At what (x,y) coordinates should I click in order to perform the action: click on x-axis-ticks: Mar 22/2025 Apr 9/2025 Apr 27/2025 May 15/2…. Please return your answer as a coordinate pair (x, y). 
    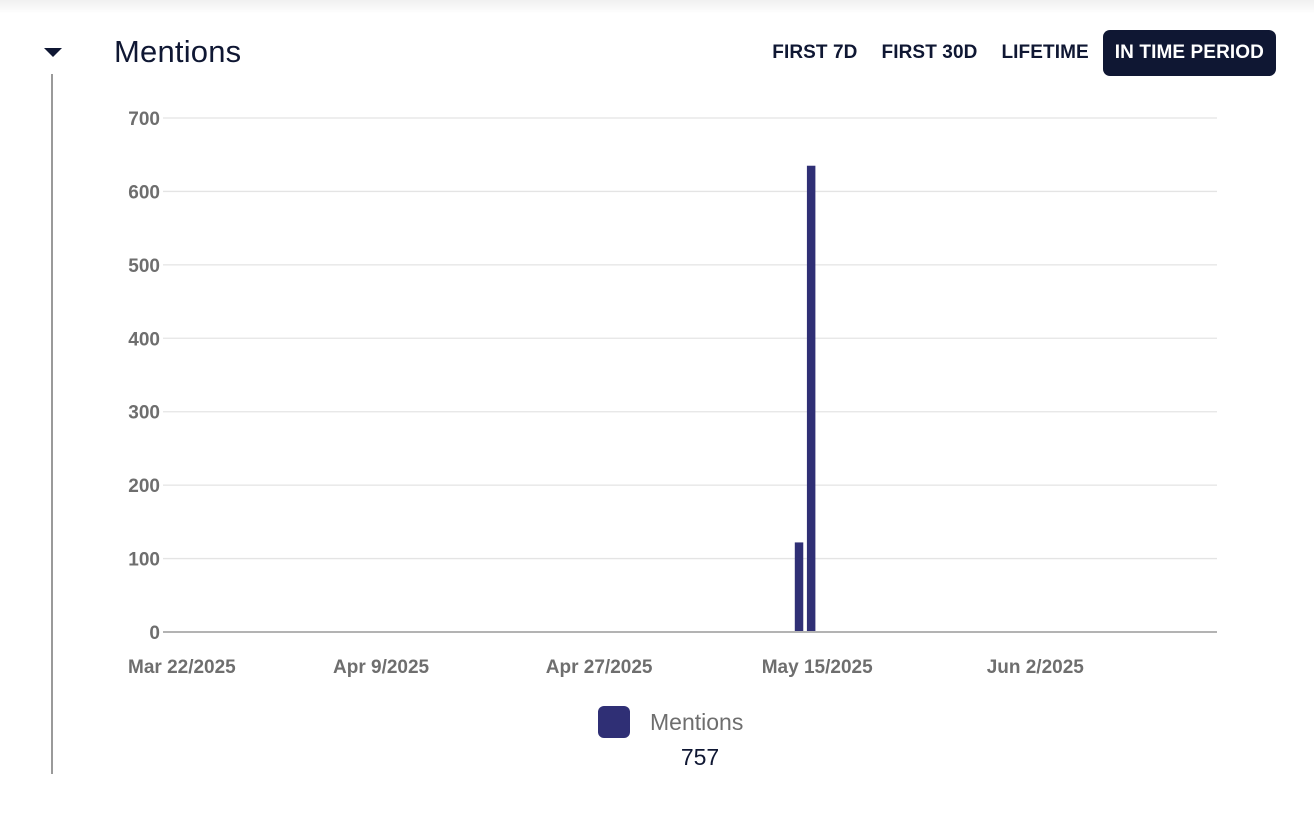
    Looking at the image, I should click on (606, 667).